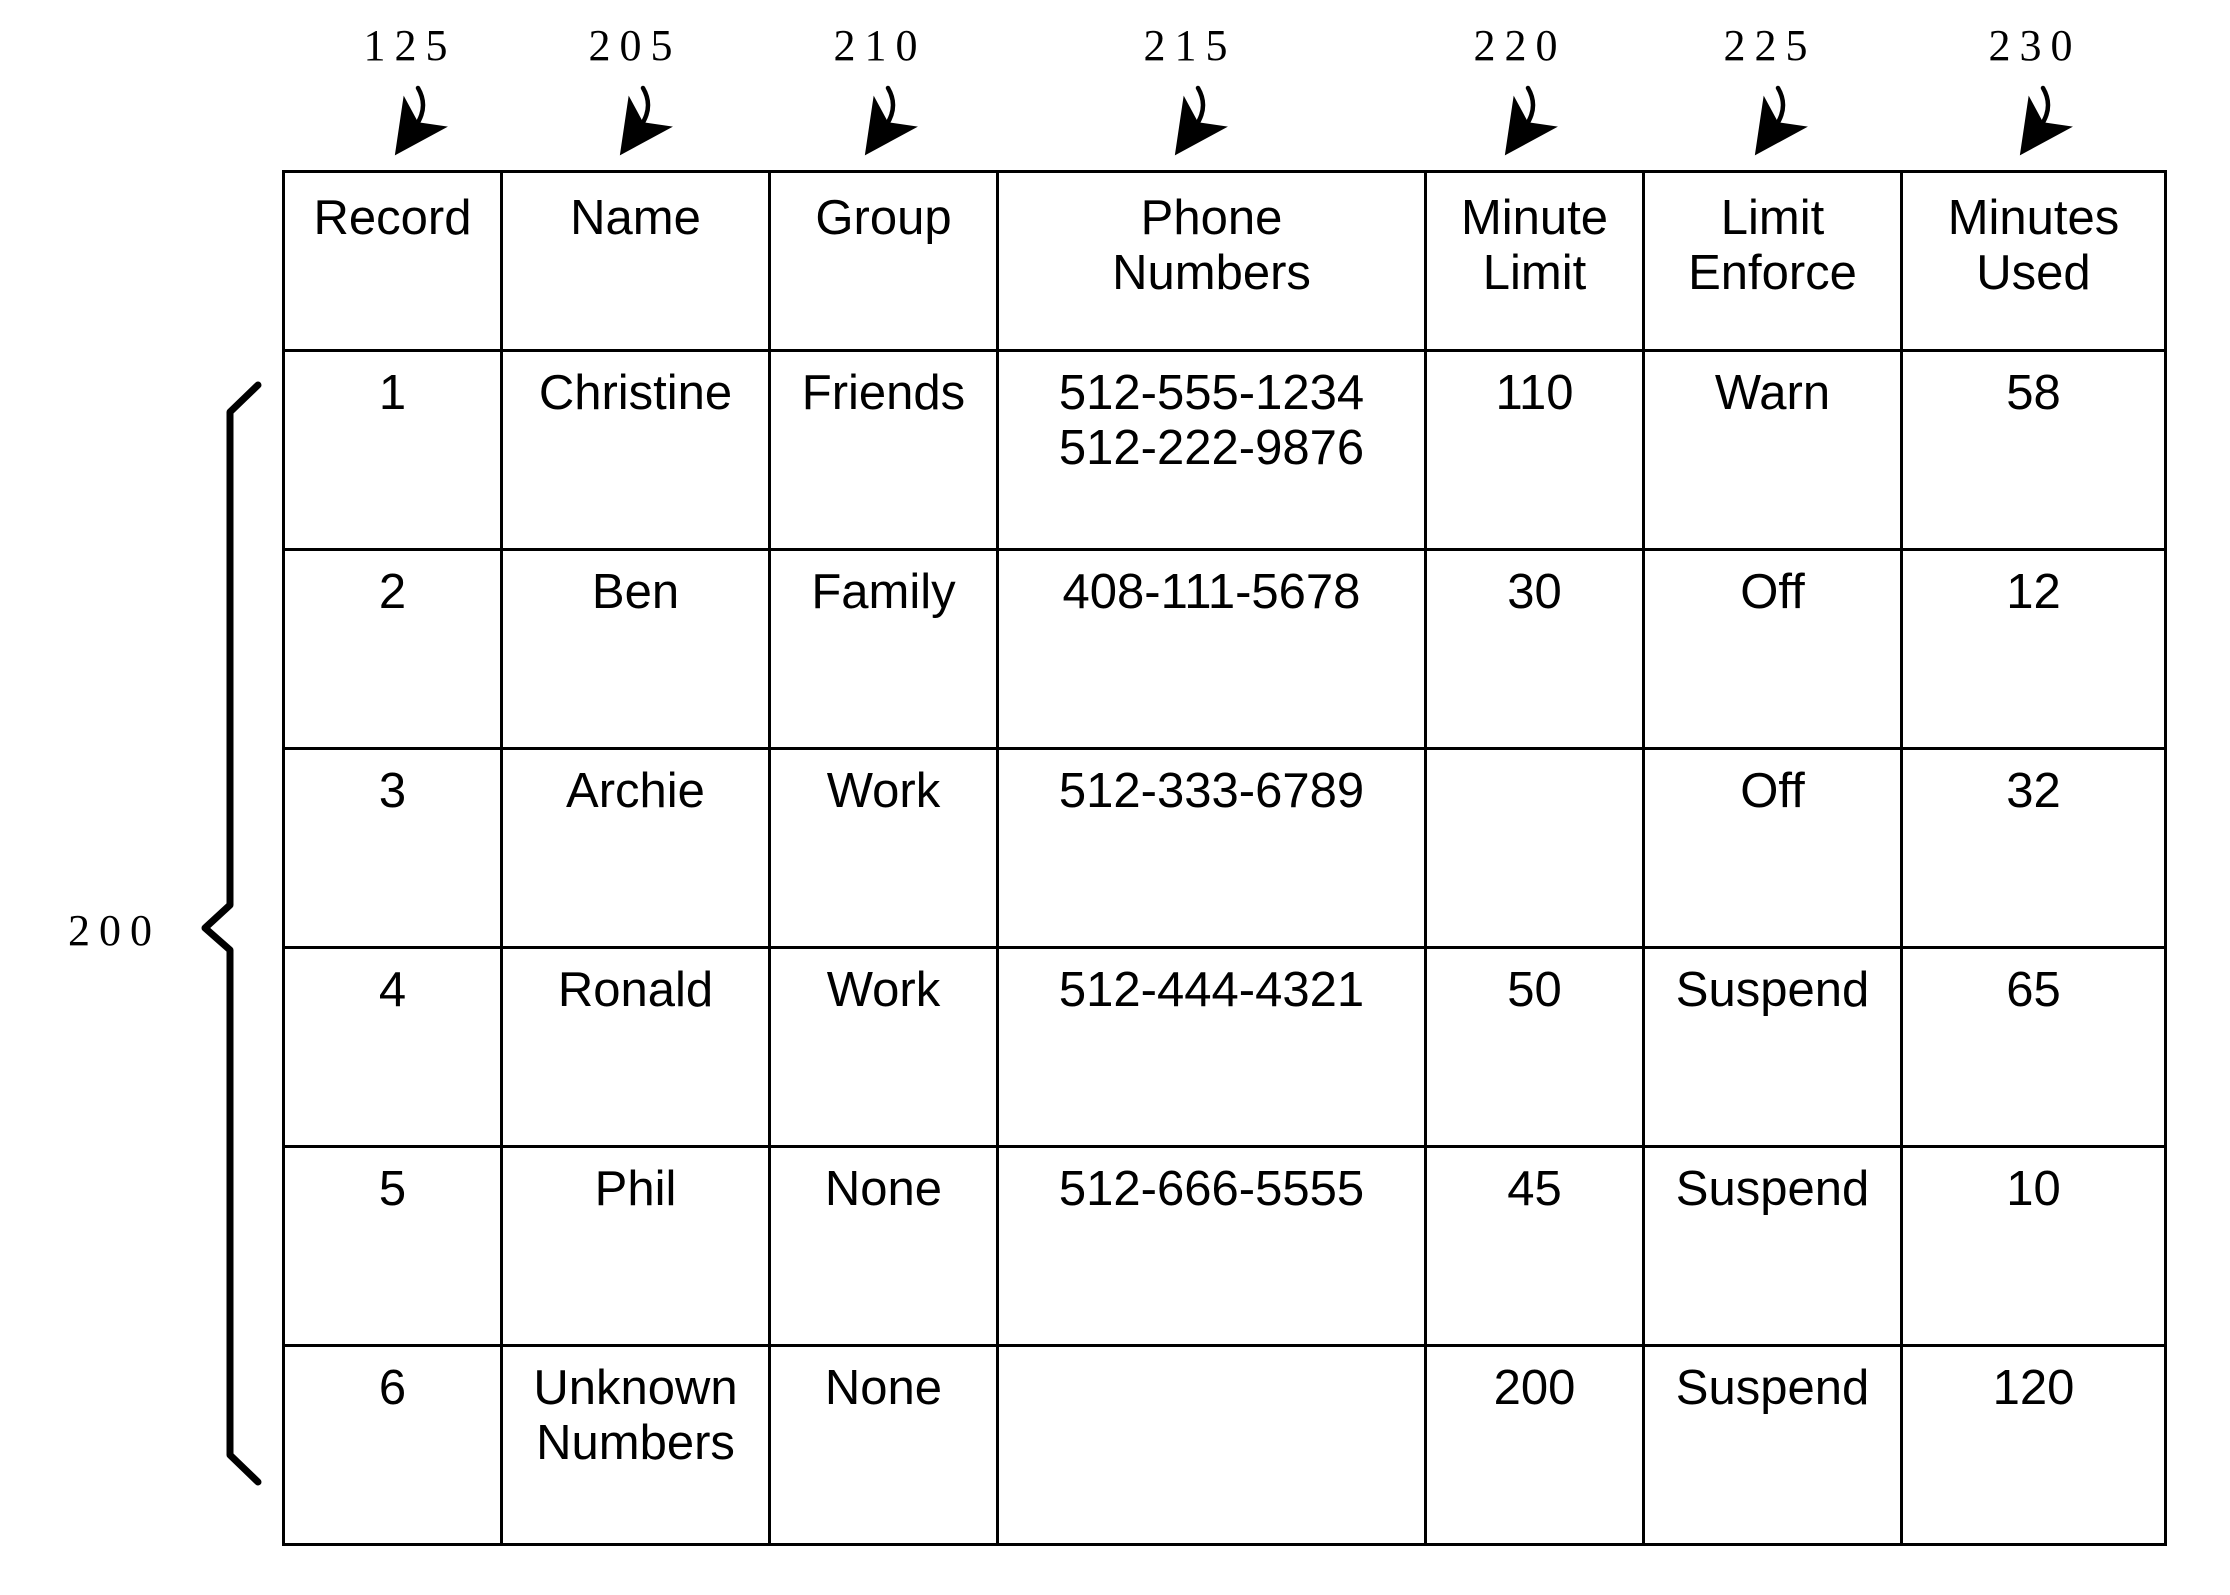 The width and height of the screenshot is (2230, 1595). I want to click on header-line: Used, so click(2033, 272).